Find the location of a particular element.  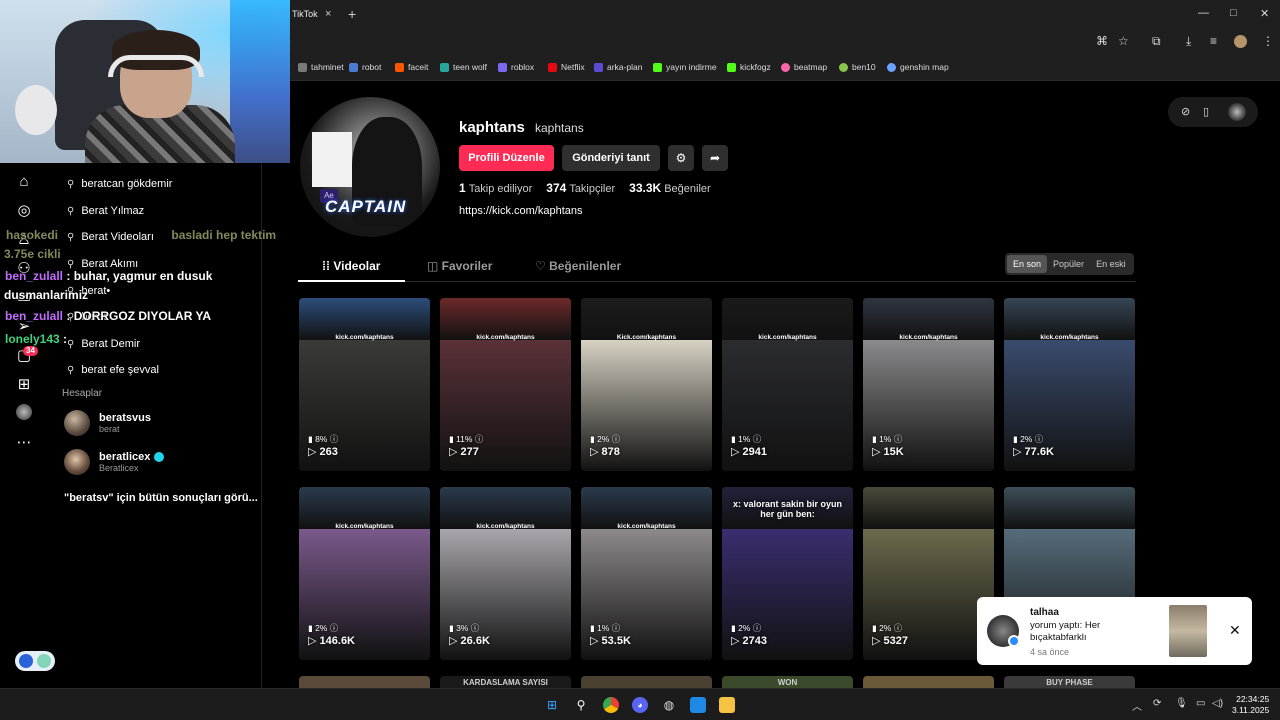

promote-post-button: Gönderiyi tanıt is located at coordinates (611, 158).